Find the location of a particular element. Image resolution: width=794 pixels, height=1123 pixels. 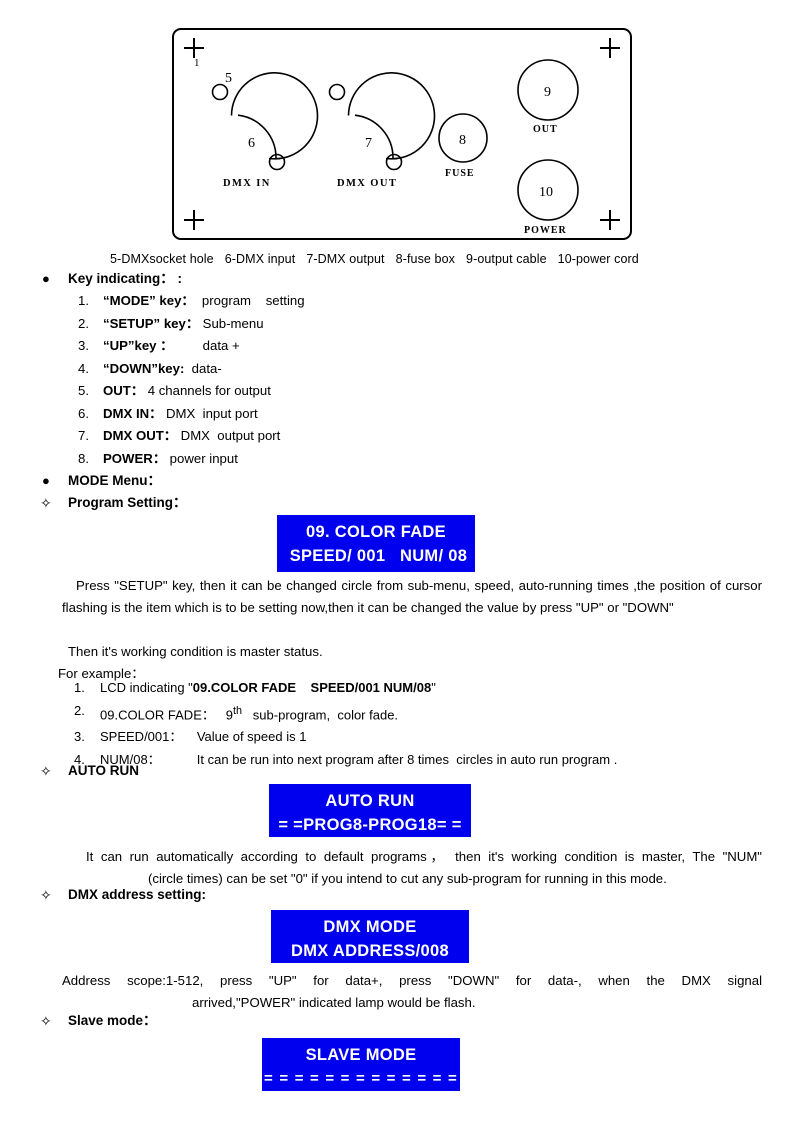

key-label: “SETUP” key： is located at coordinates (151, 323).